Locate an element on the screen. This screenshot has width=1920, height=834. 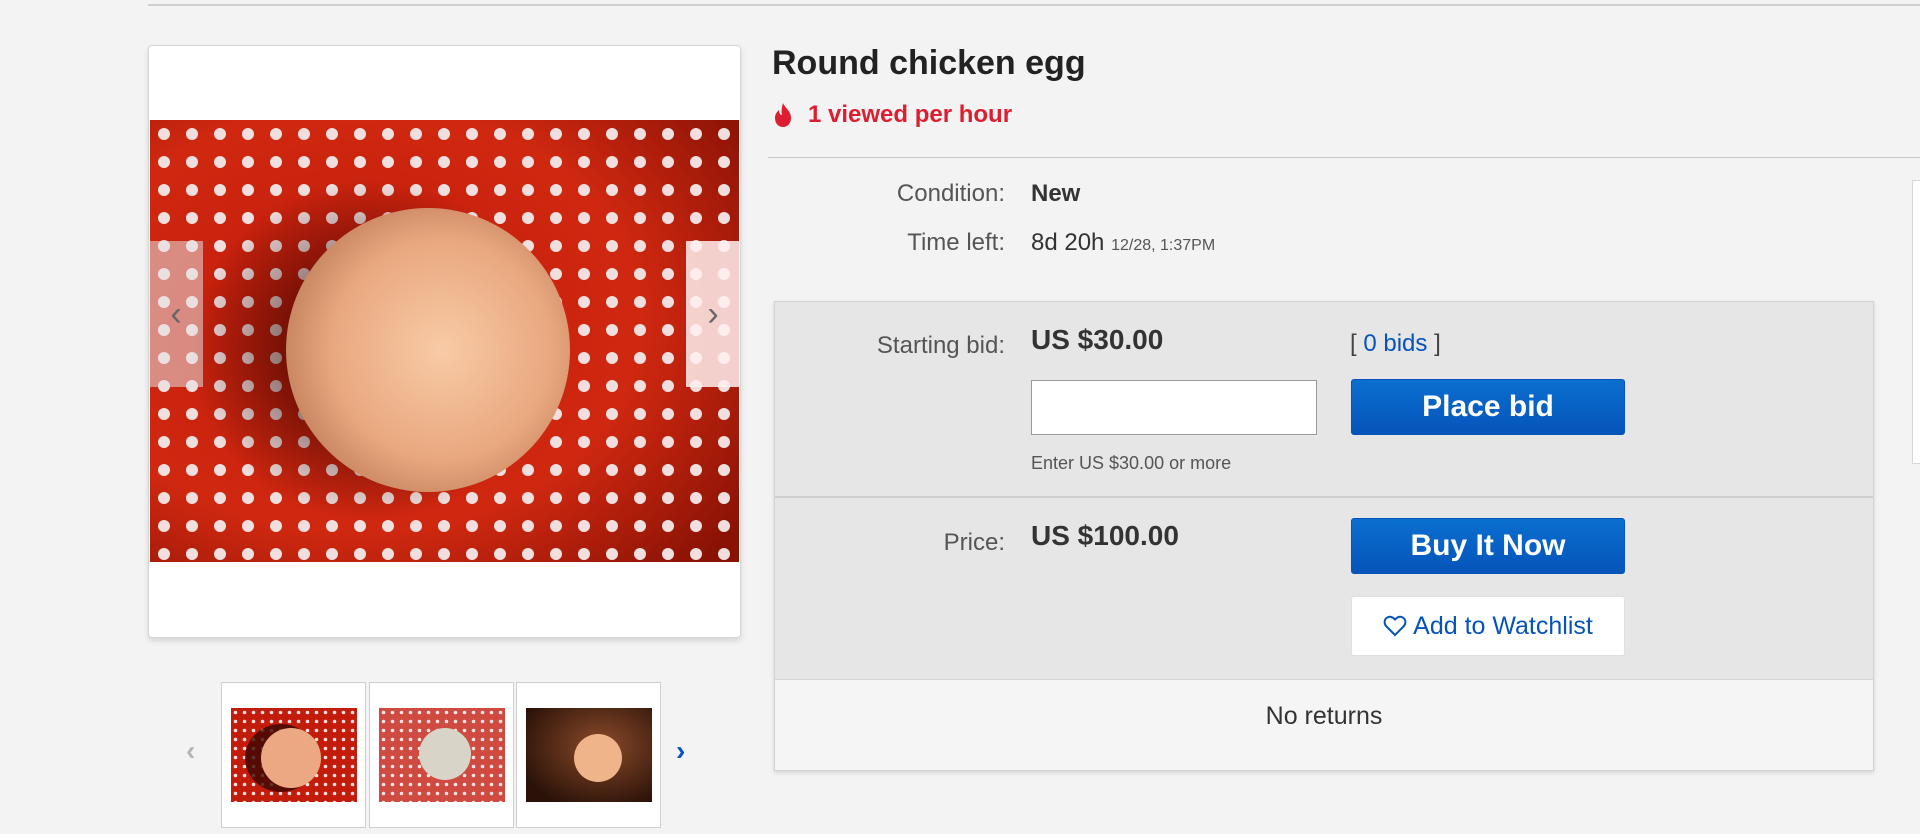
trend-text: 1 viewed per hour is located at coordinates (910, 114).